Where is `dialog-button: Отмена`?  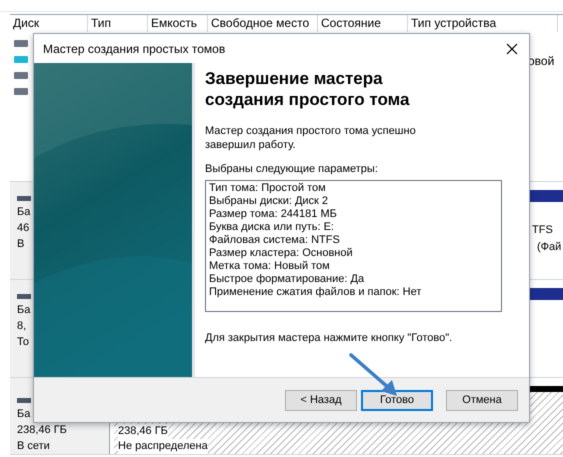 dialog-button: Отмена is located at coordinates (482, 400).